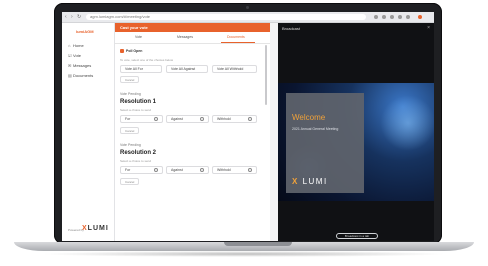 Image resolution: width=488 pixels, height=266 pixels. I want to click on profile-icon, so click(420, 17).